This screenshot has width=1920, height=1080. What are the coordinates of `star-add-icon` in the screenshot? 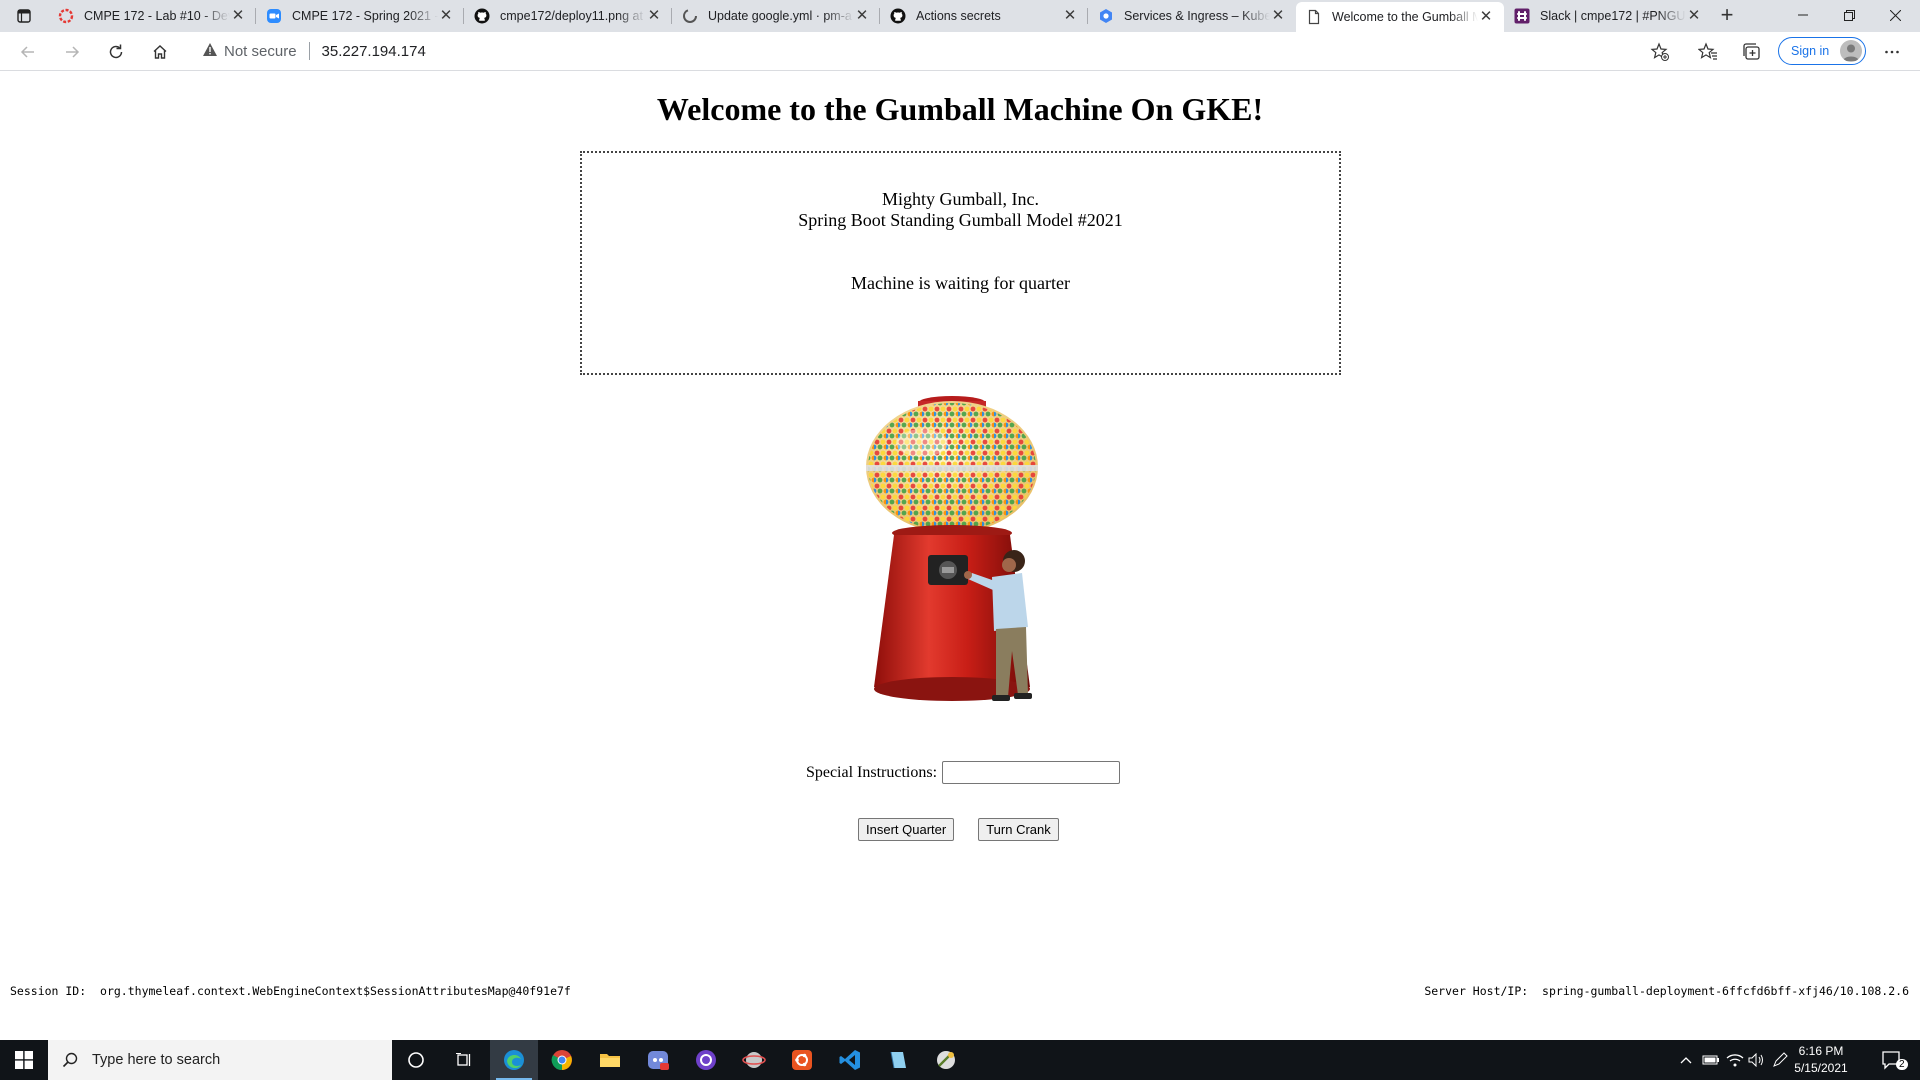 It's located at (1659, 51).